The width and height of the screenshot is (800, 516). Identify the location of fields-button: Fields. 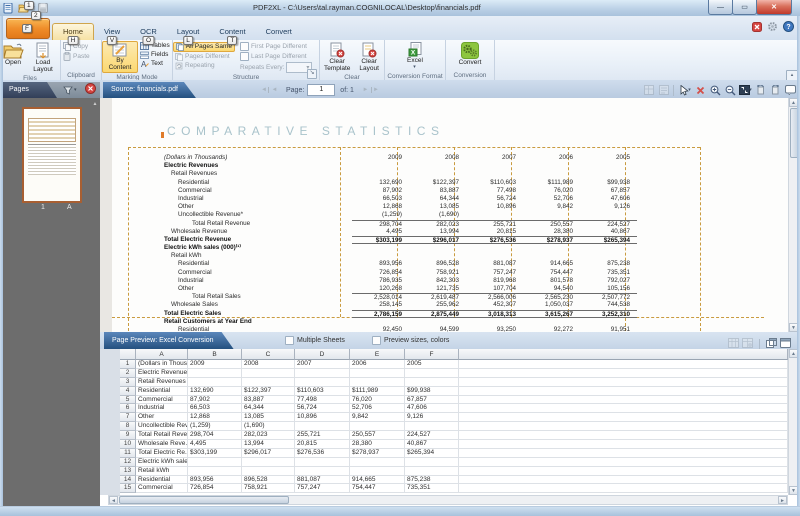
(155, 55).